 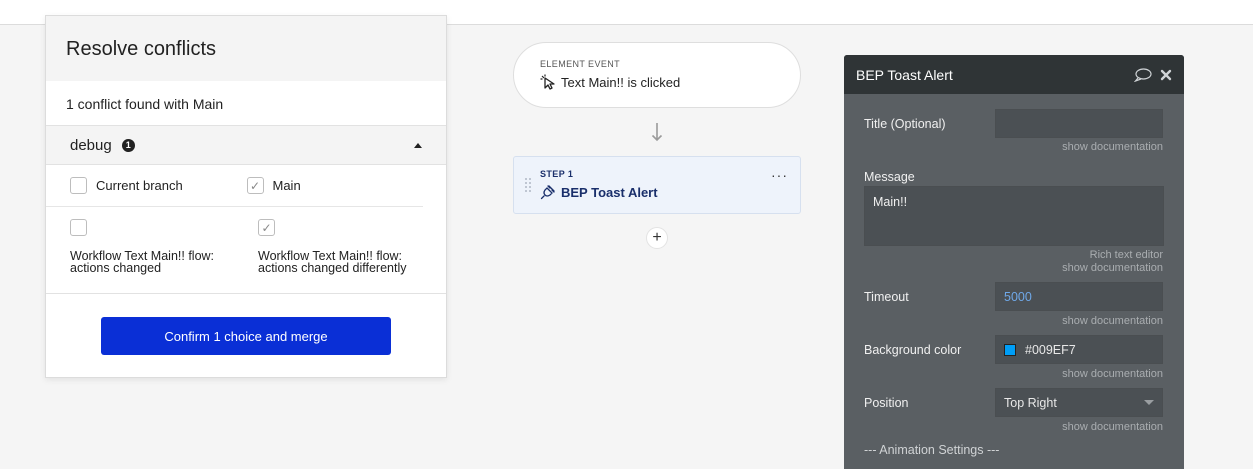 I want to click on rich-text-editor-link: Rich text editor, so click(x=1126, y=255).